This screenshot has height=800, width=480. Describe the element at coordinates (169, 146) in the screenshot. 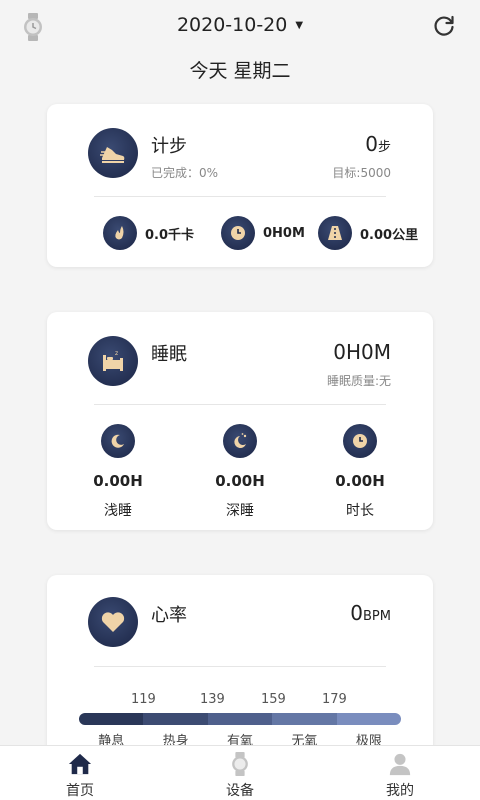

I see `steps-title: 计步` at that location.